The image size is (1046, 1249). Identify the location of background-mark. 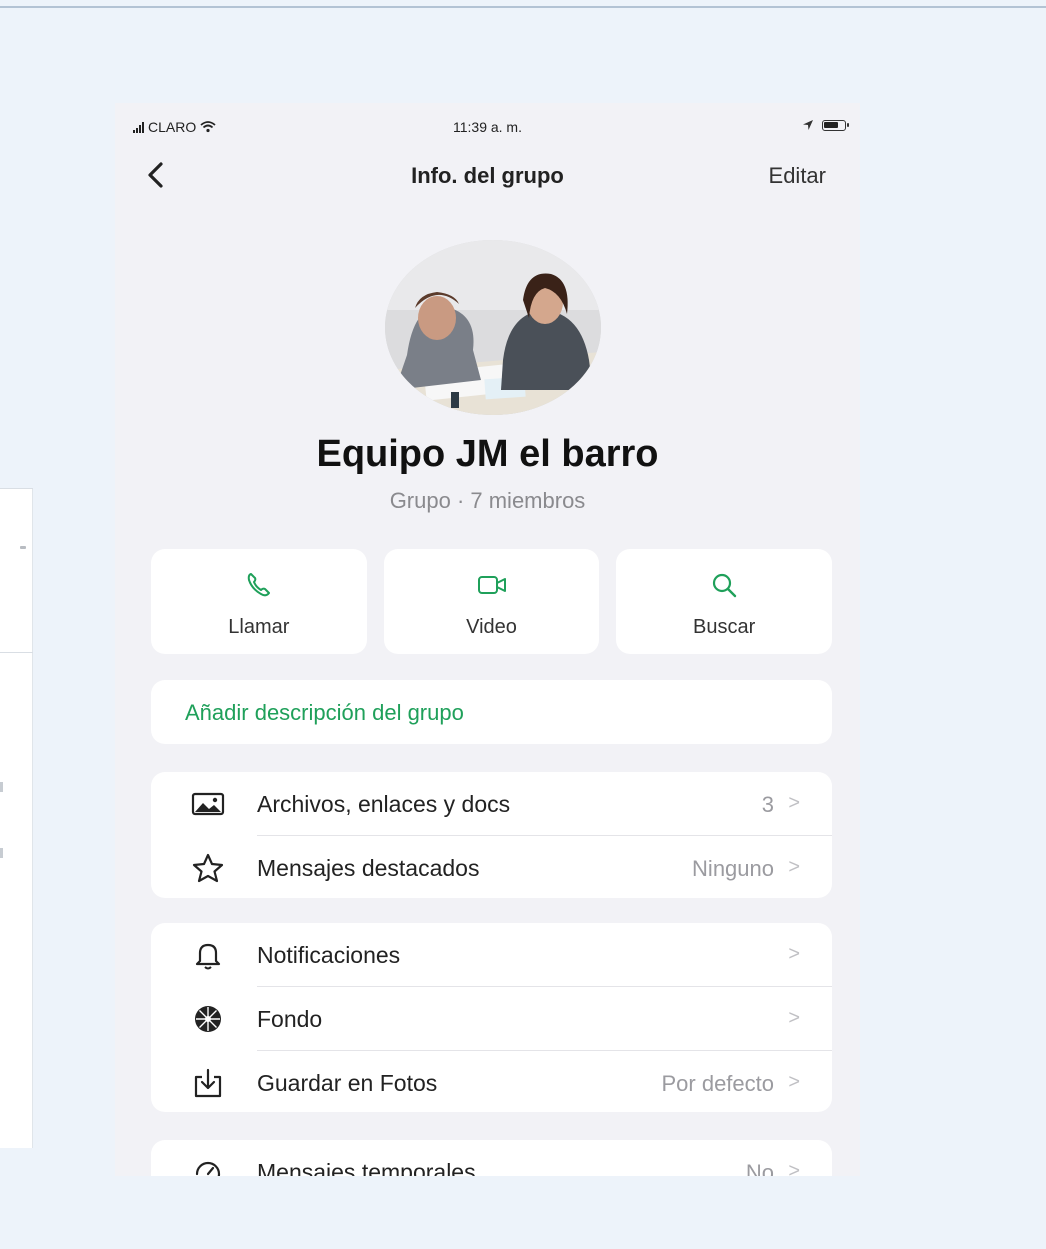
(23, 547).